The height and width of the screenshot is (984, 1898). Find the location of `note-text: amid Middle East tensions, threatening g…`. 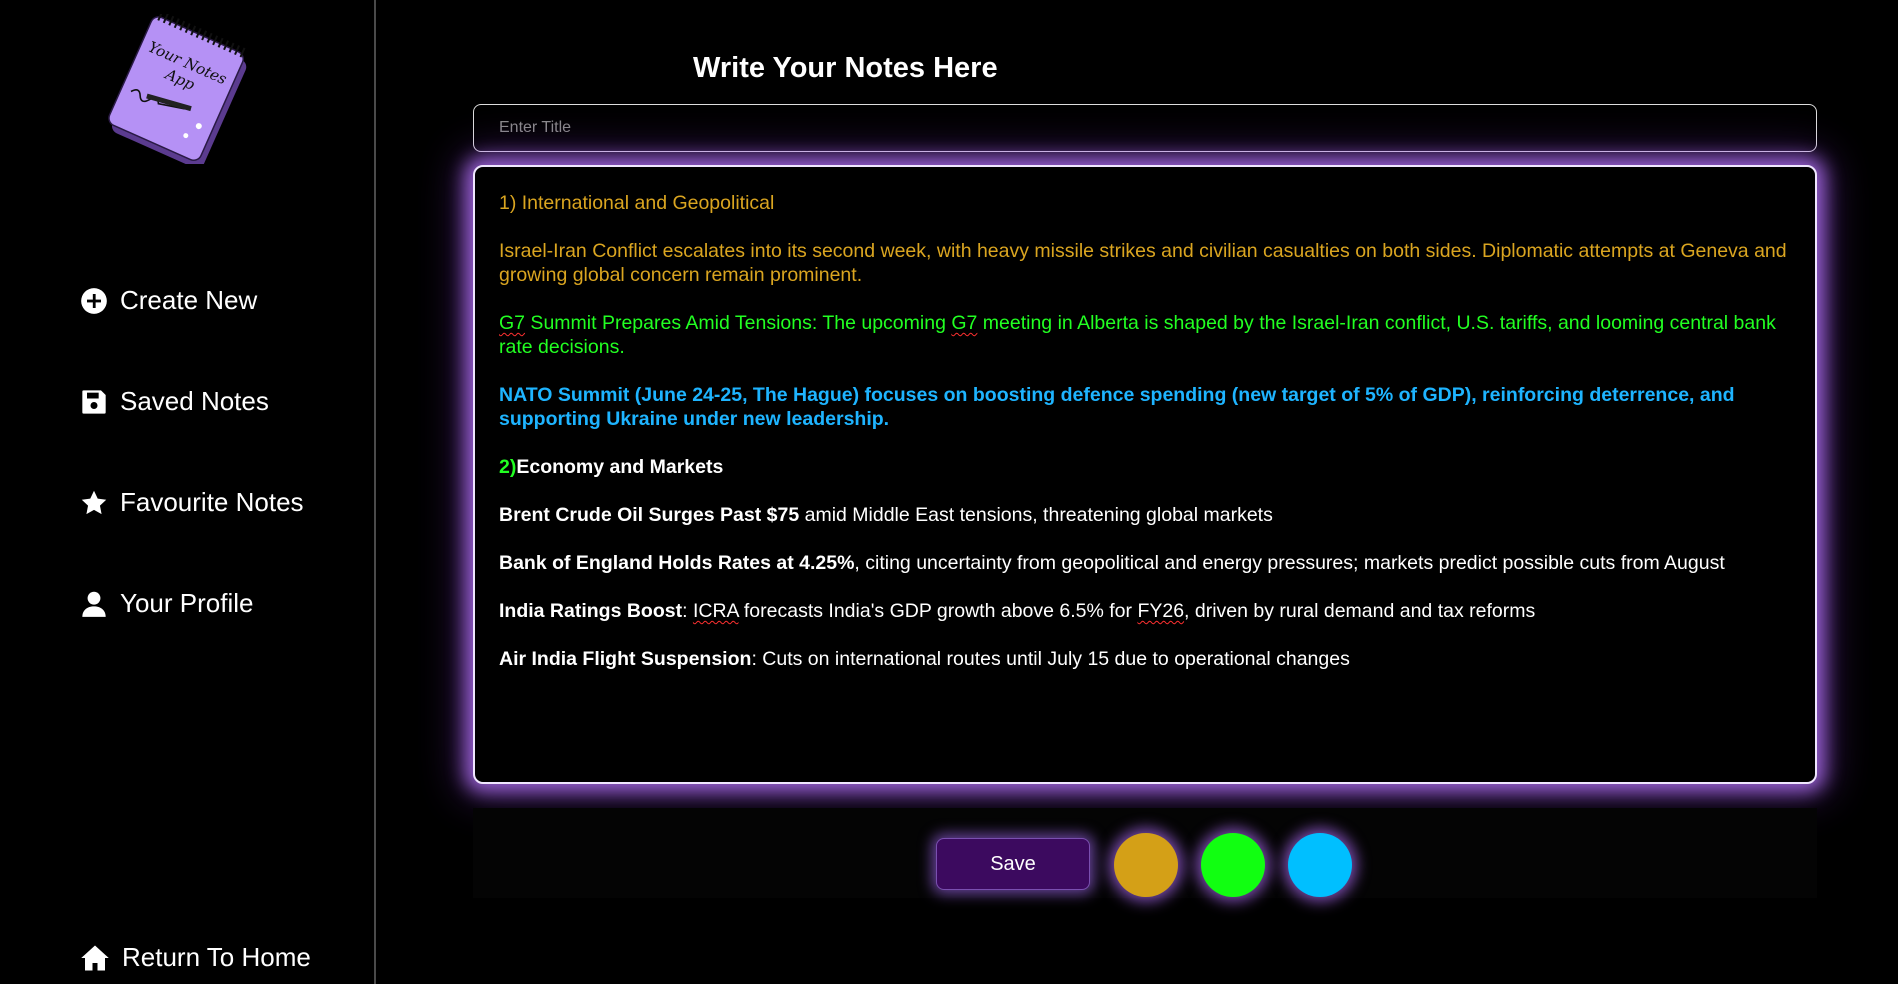

note-text: amid Middle East tensions, threatening g… is located at coordinates (1036, 515).